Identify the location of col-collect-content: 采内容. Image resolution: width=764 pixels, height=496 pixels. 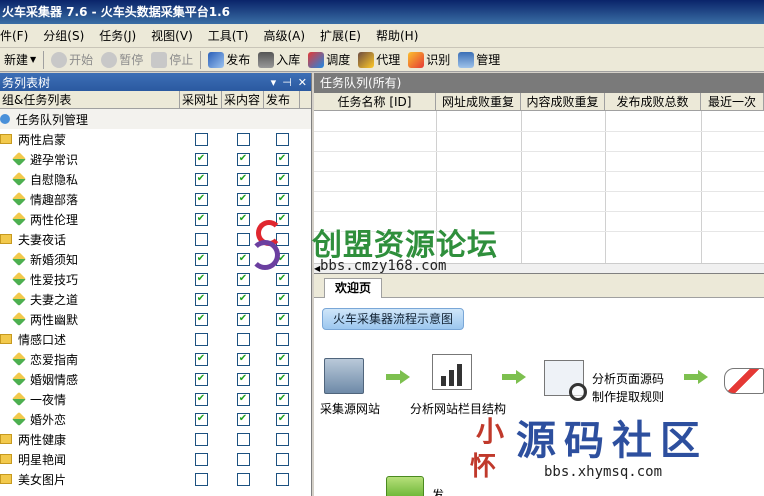
(243, 99).